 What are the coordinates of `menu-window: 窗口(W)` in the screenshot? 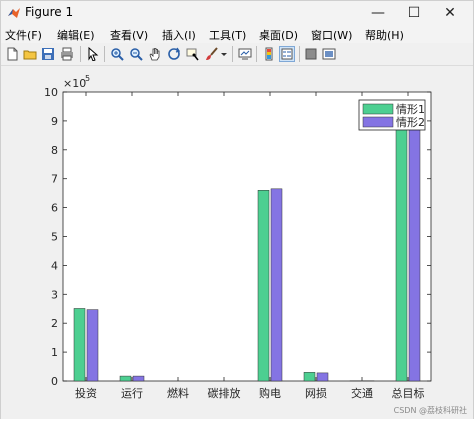 It's located at (331, 35).